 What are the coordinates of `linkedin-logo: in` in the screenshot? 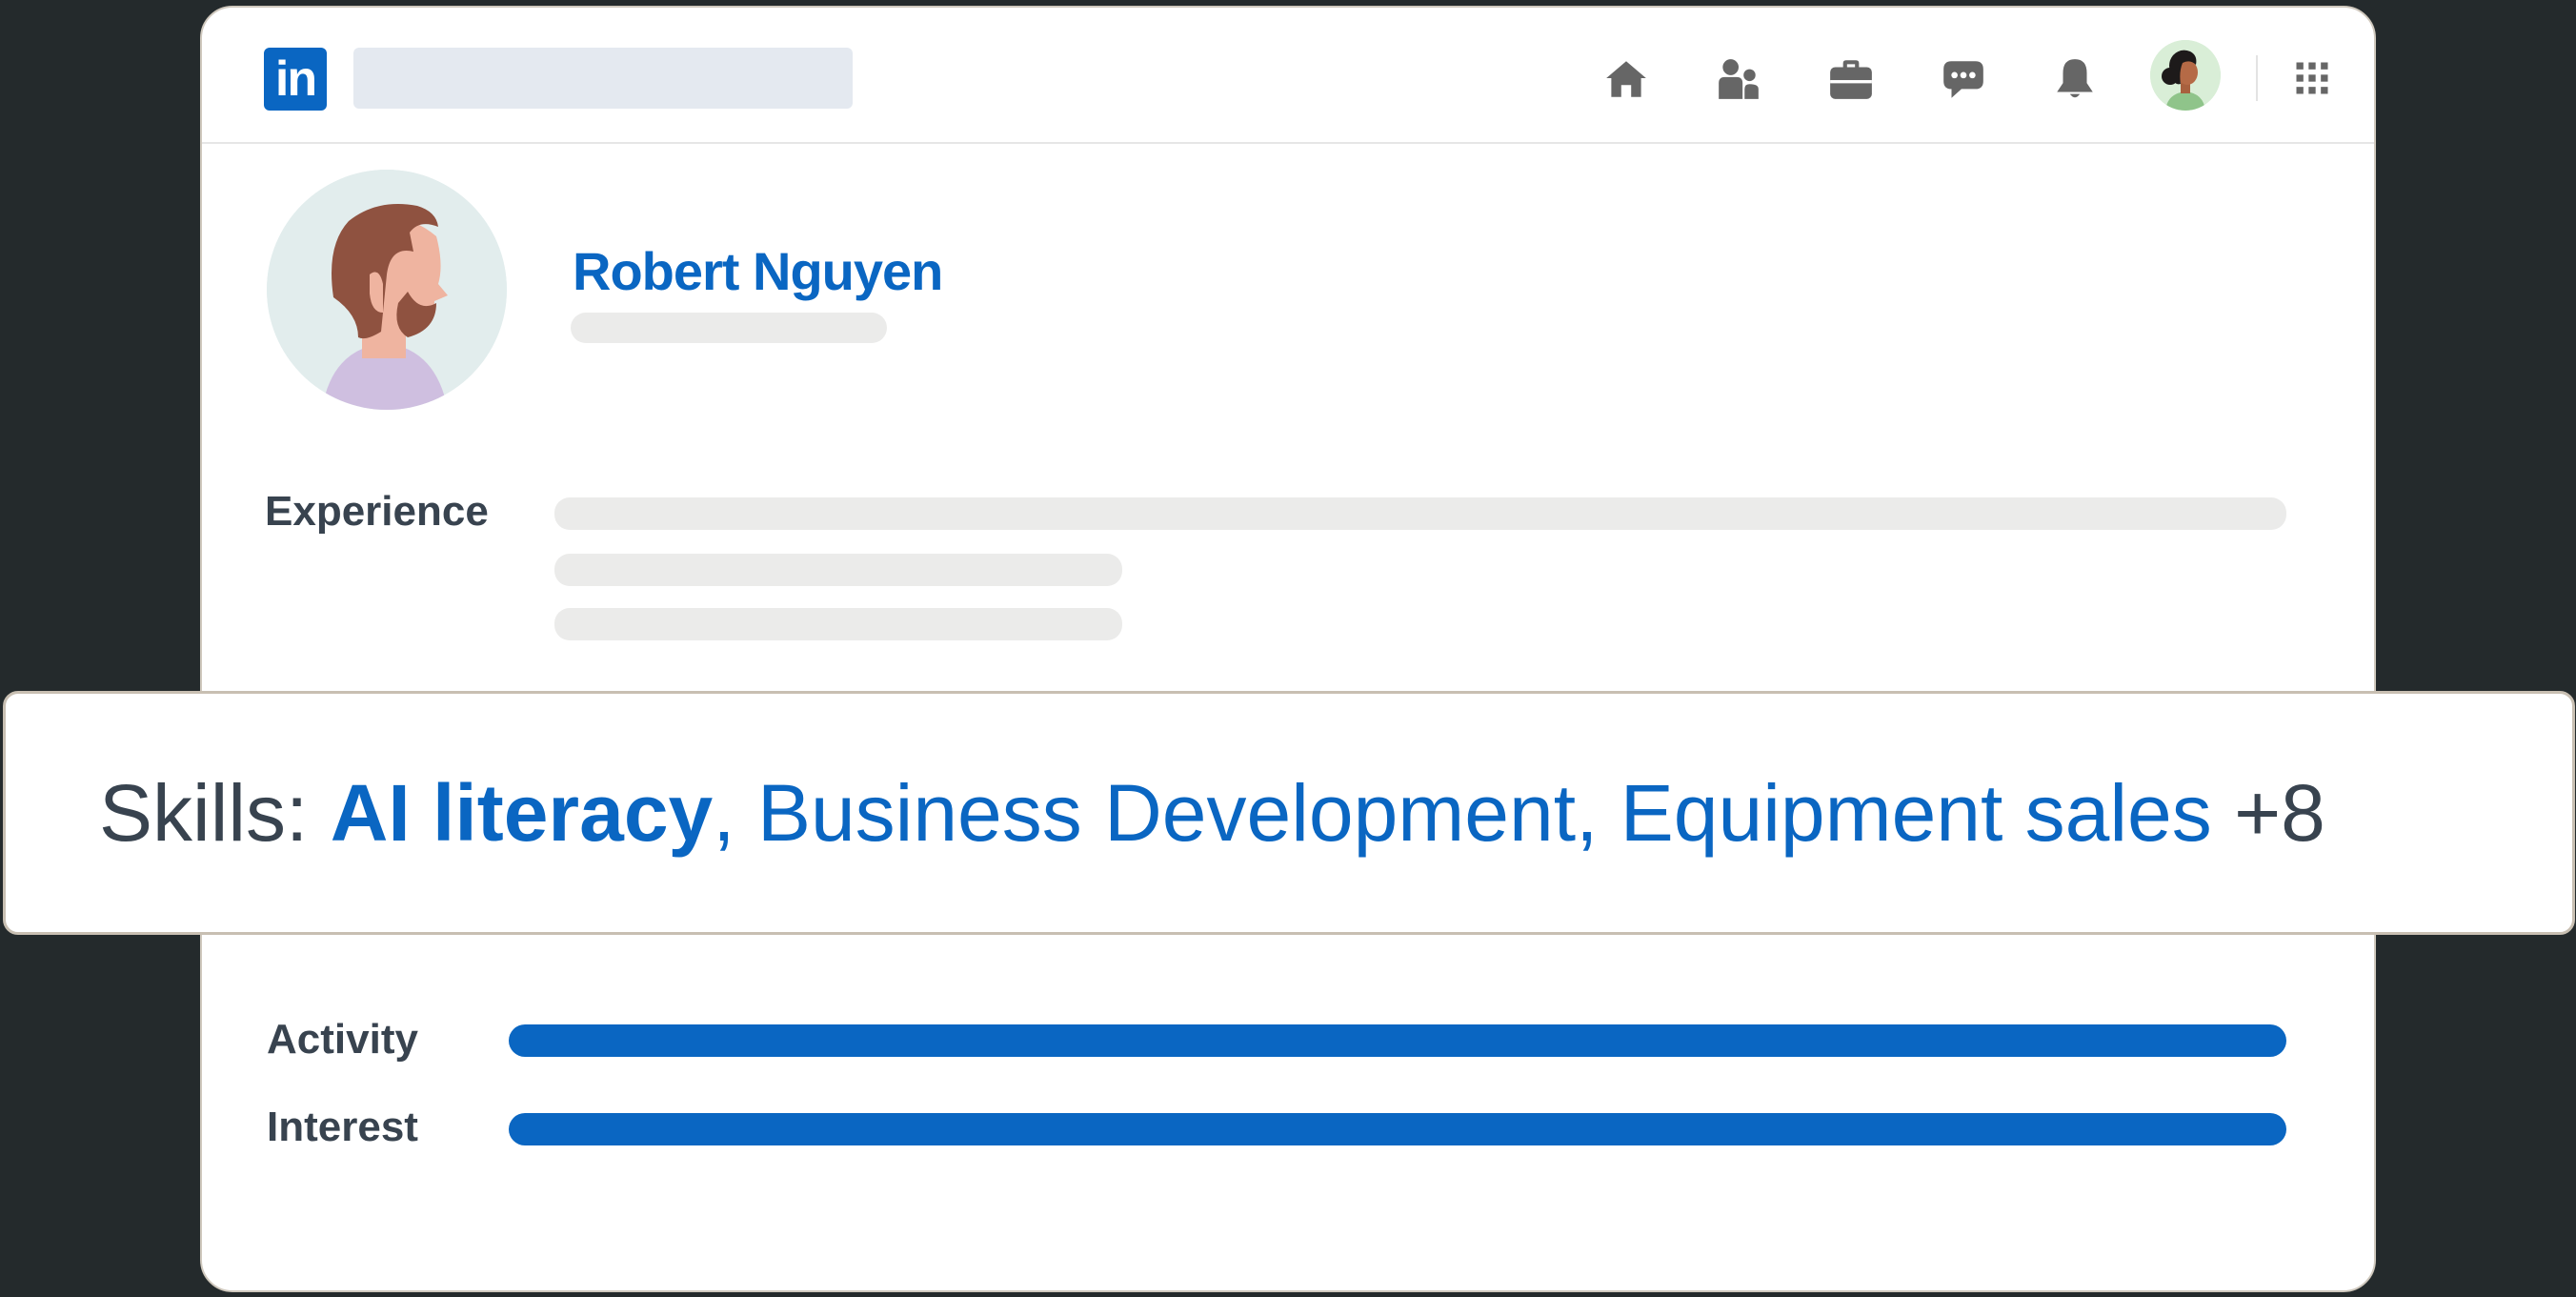 It's located at (296, 79).